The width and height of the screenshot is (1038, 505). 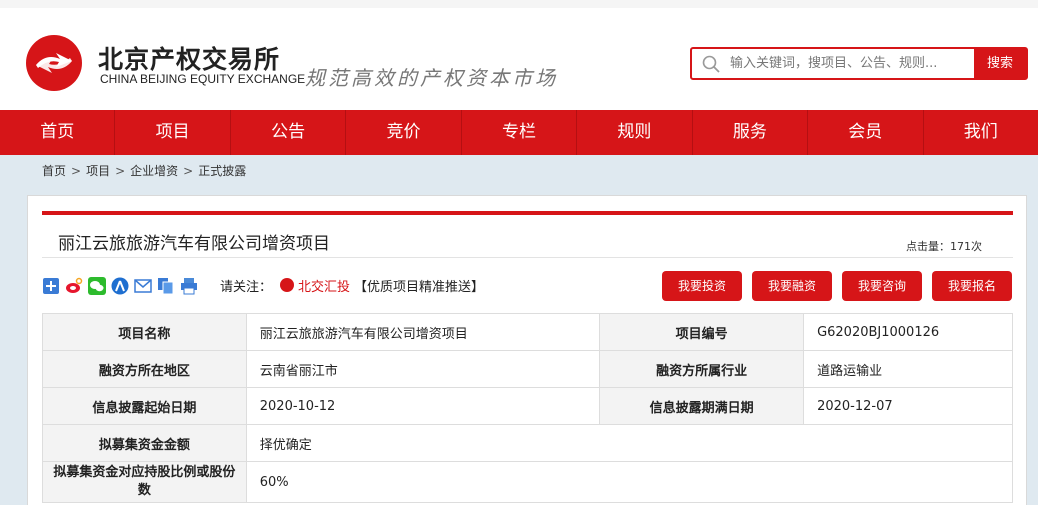 What do you see at coordinates (194, 244) in the screenshot?
I see `project-title: 丽江云旅旅游汽车有限公司增资项目` at bounding box center [194, 244].